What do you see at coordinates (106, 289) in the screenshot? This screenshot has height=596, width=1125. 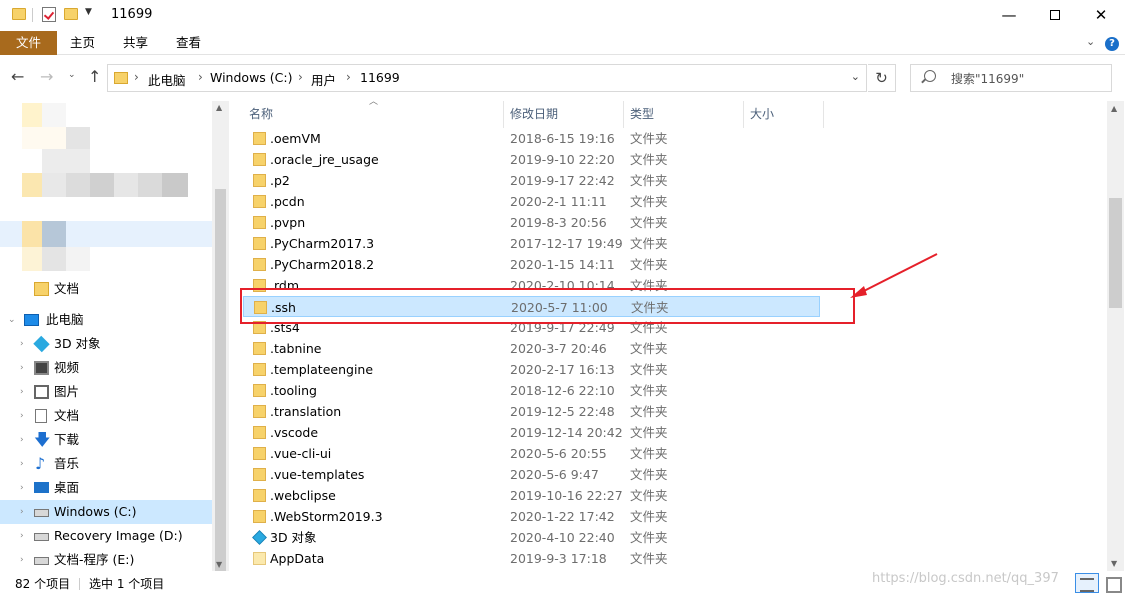 I see `nav-item-documents-pinned: 文档` at bounding box center [106, 289].